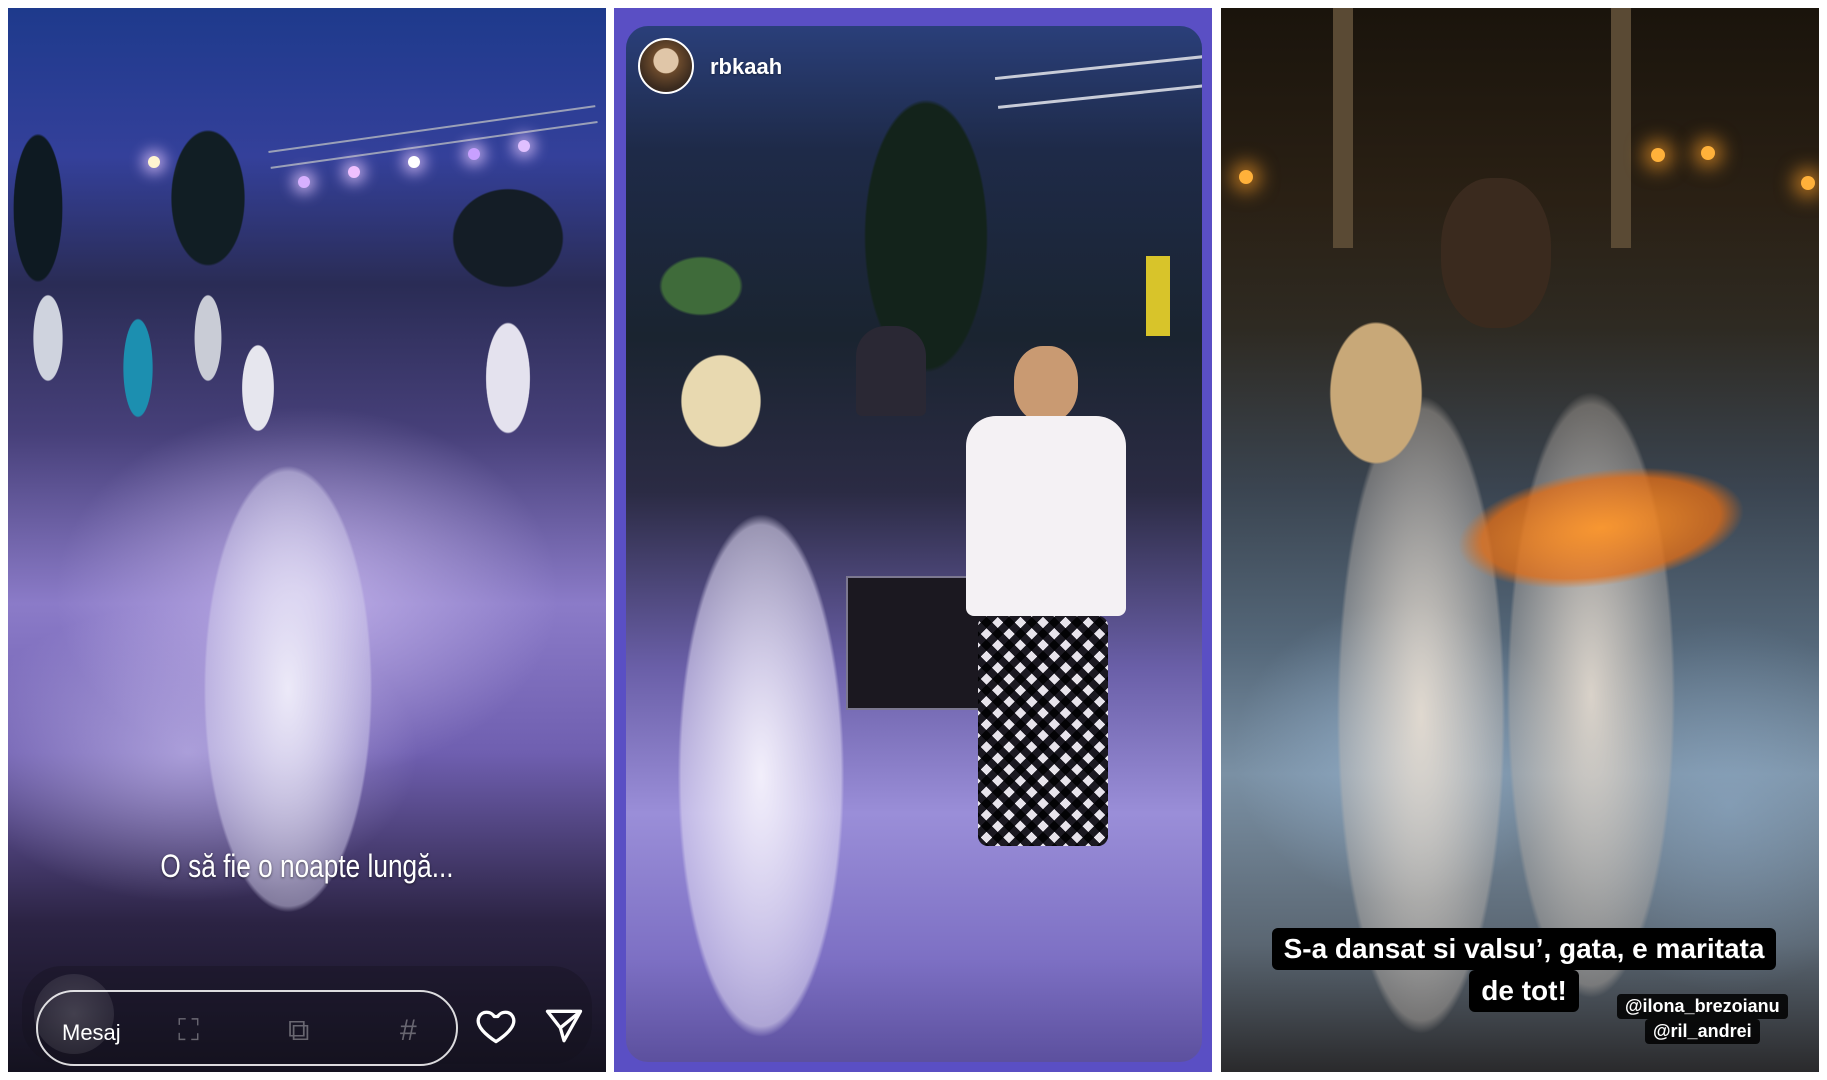 Image resolution: width=1827 pixels, height=1080 pixels. I want to click on mention-tag: @ril_andrei, so click(1702, 1031).